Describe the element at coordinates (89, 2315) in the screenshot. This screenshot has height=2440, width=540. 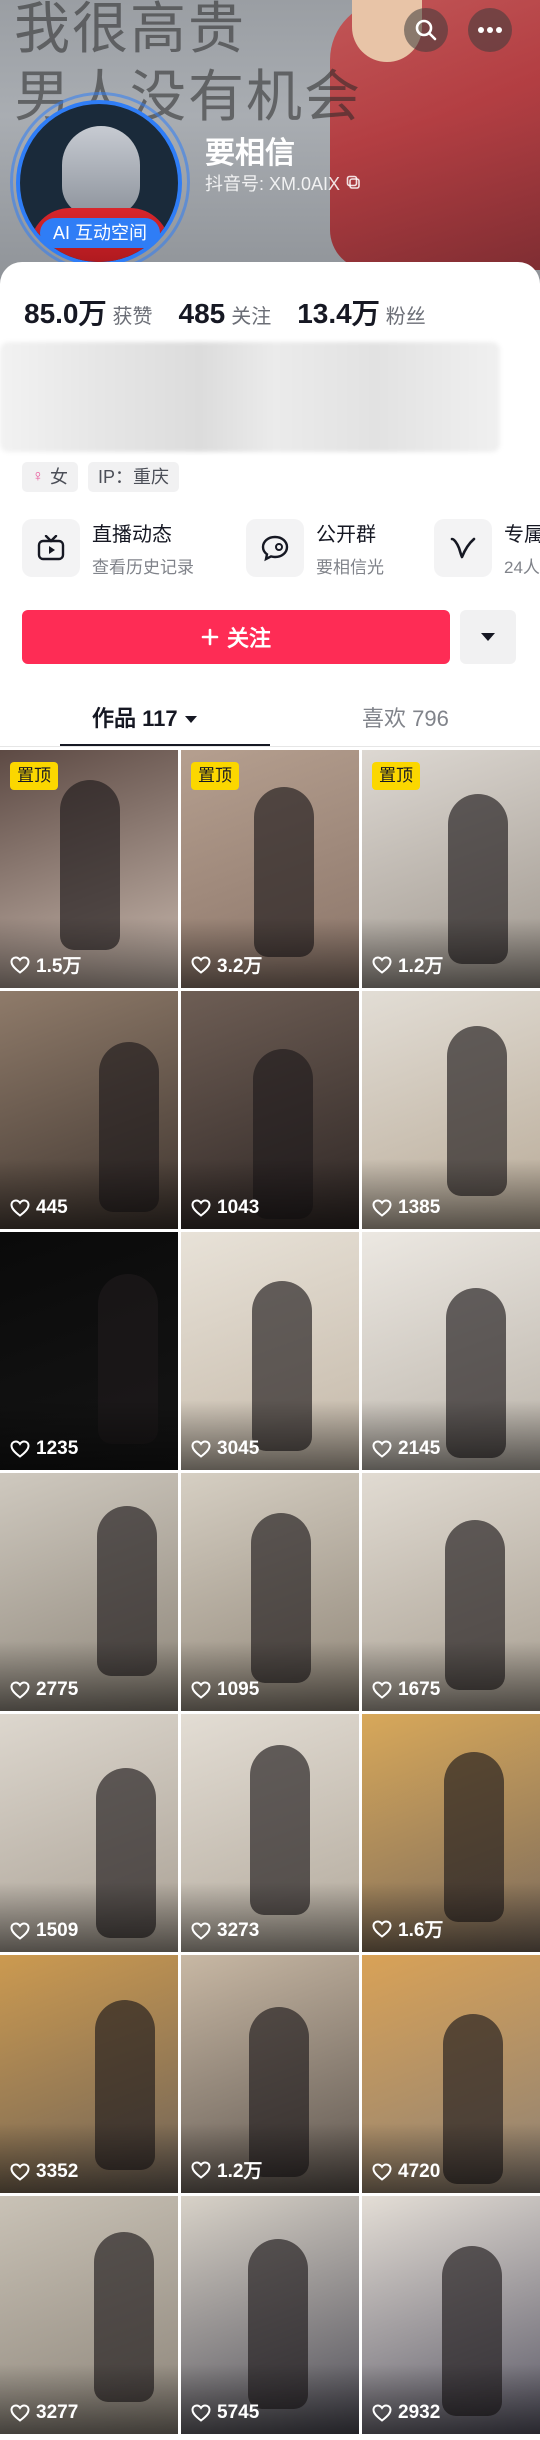
I see `video-thumbnail: 3277` at that location.